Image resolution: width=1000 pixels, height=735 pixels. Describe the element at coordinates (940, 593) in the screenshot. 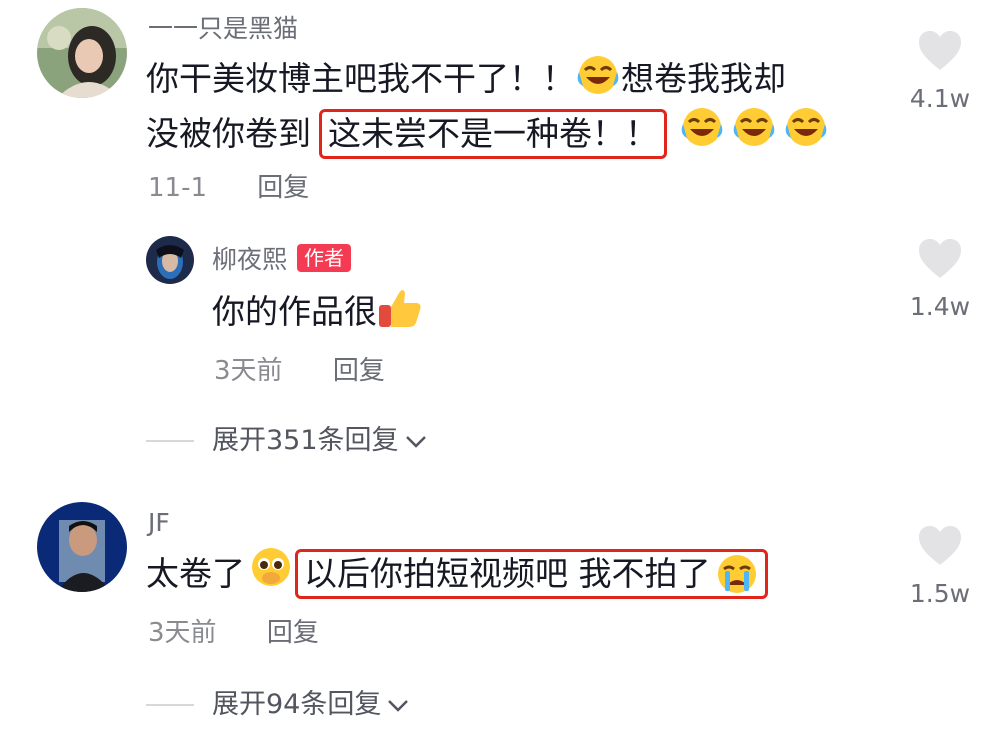

I see `like-count: 1.5w` at that location.